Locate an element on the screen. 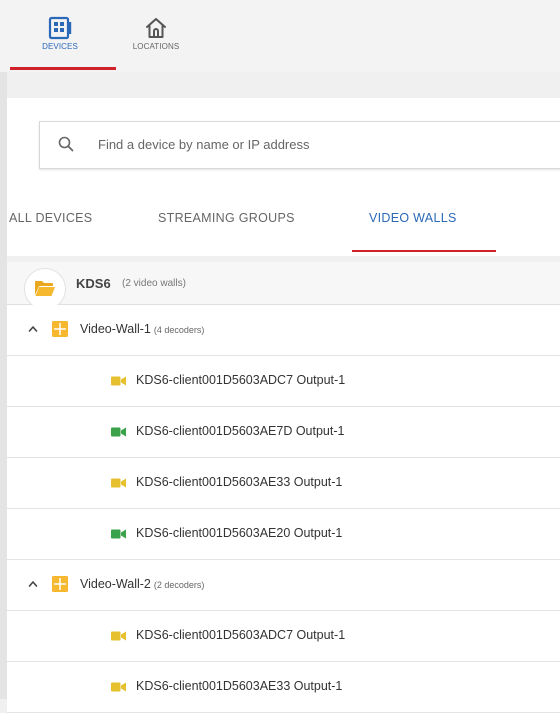 The image size is (560, 713). tab-all-devices: ALL DEVICES is located at coordinates (50, 218).